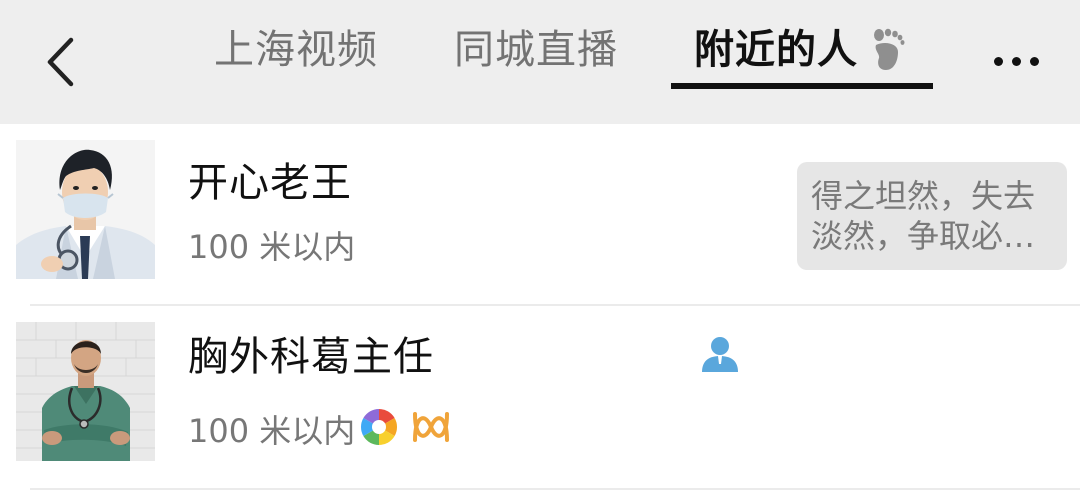 Image resolution: width=1080 pixels, height=491 pixels. I want to click on doctor-photo-avatar, so click(85, 391).